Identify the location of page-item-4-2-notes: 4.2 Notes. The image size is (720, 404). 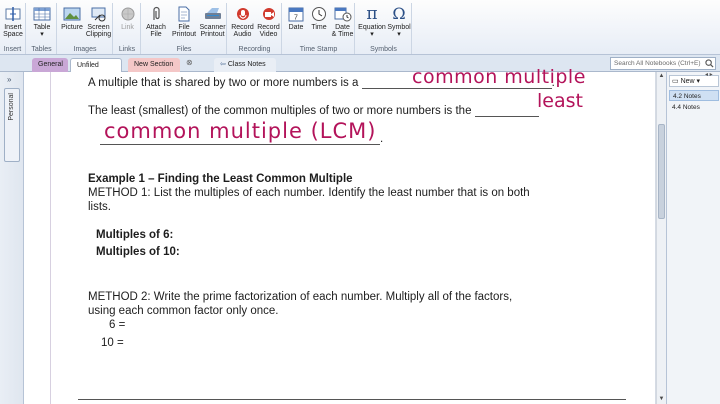
(694, 95).